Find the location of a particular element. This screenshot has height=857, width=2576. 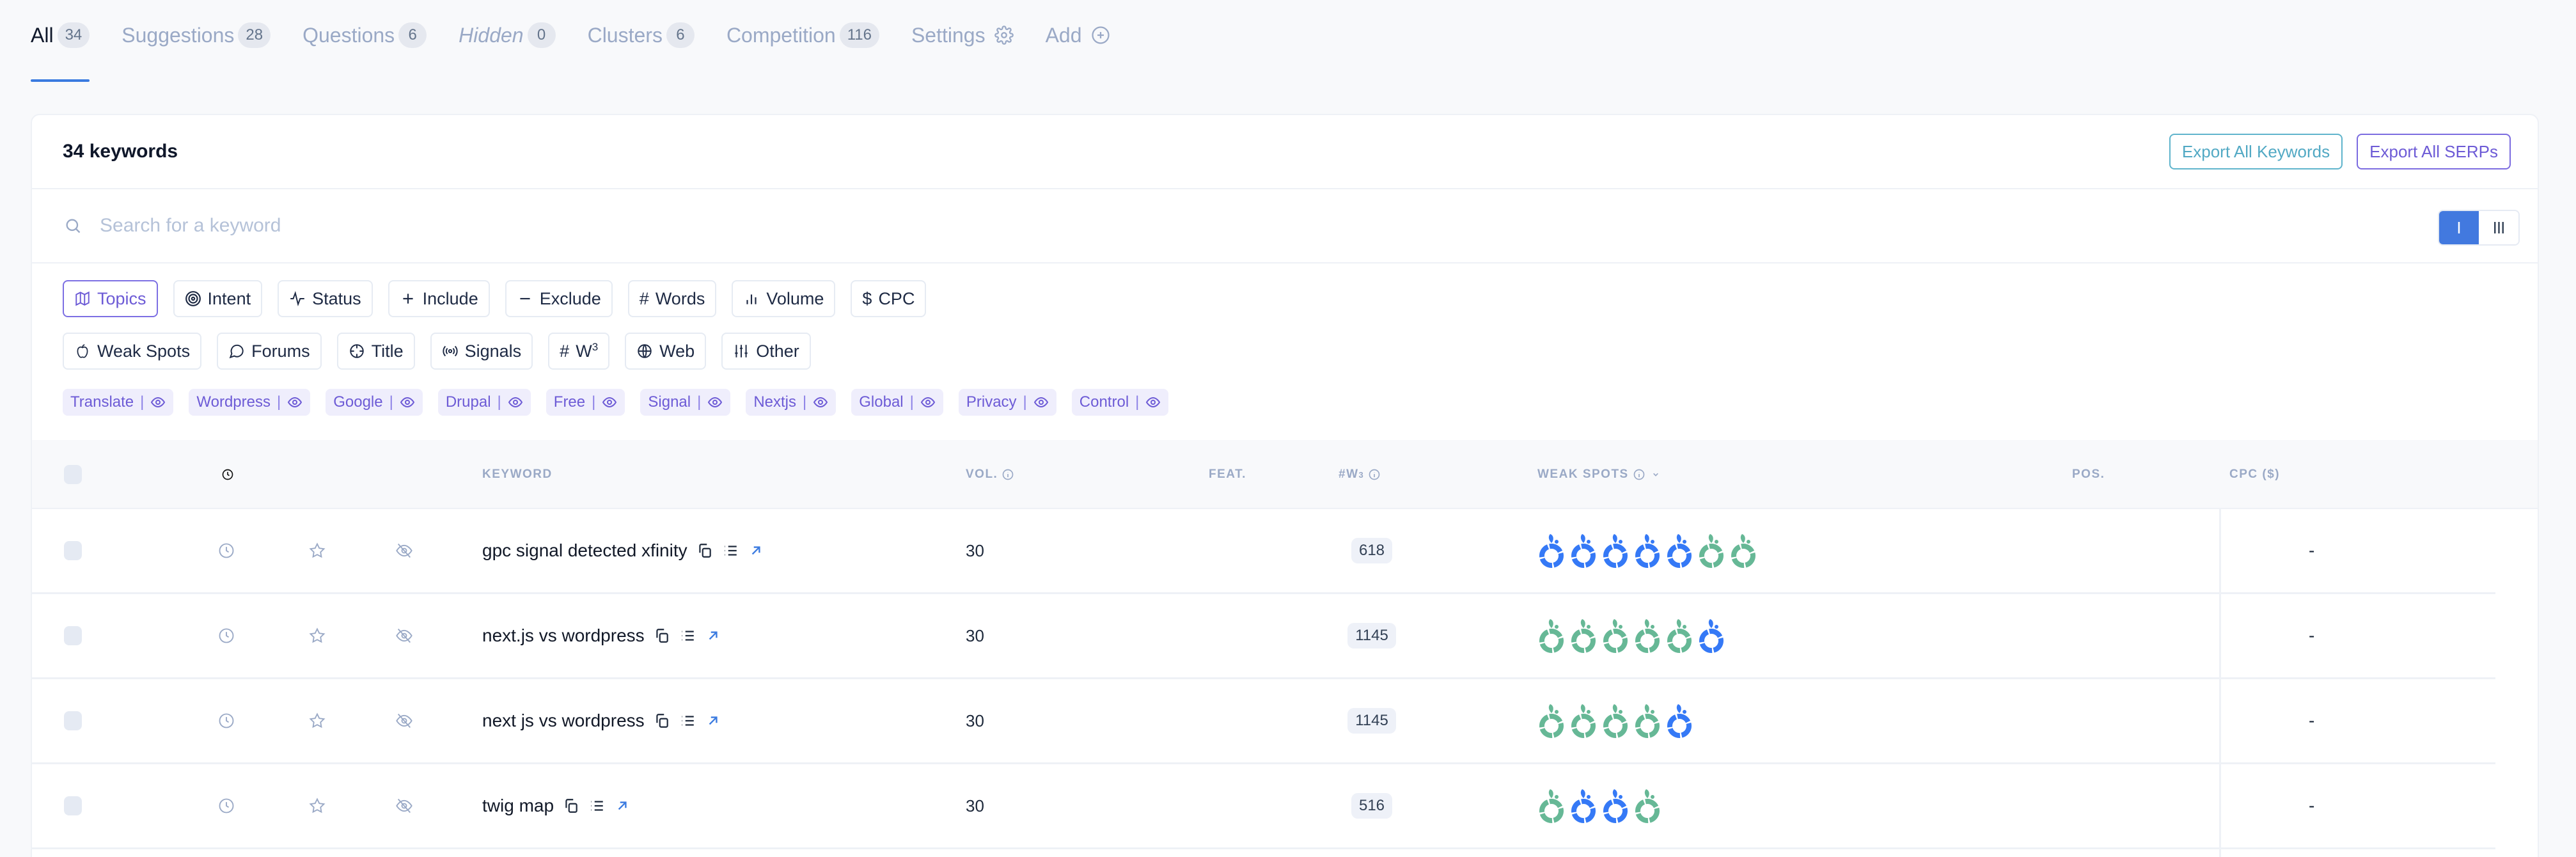

filter-volume-button: Volume is located at coordinates (784, 298).